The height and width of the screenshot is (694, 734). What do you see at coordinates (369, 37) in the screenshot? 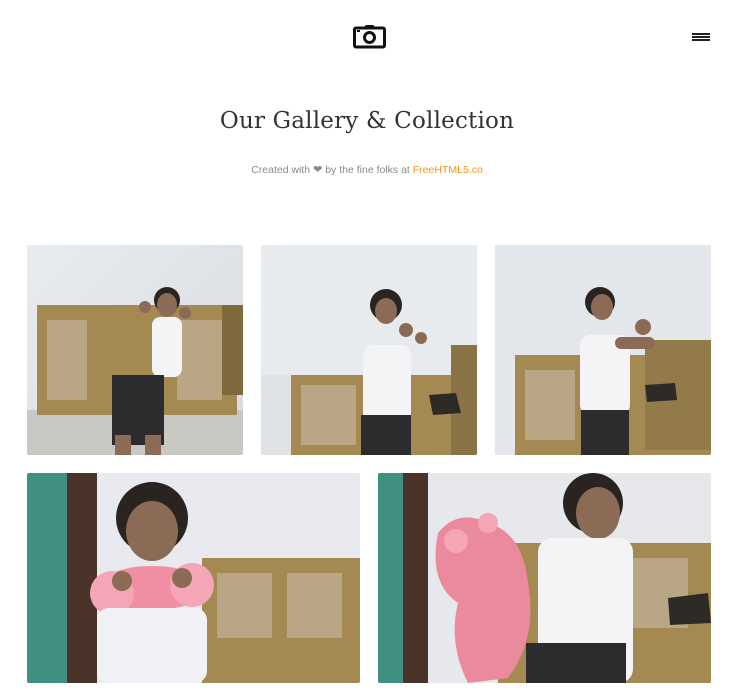
I see `camera-icon` at bounding box center [369, 37].